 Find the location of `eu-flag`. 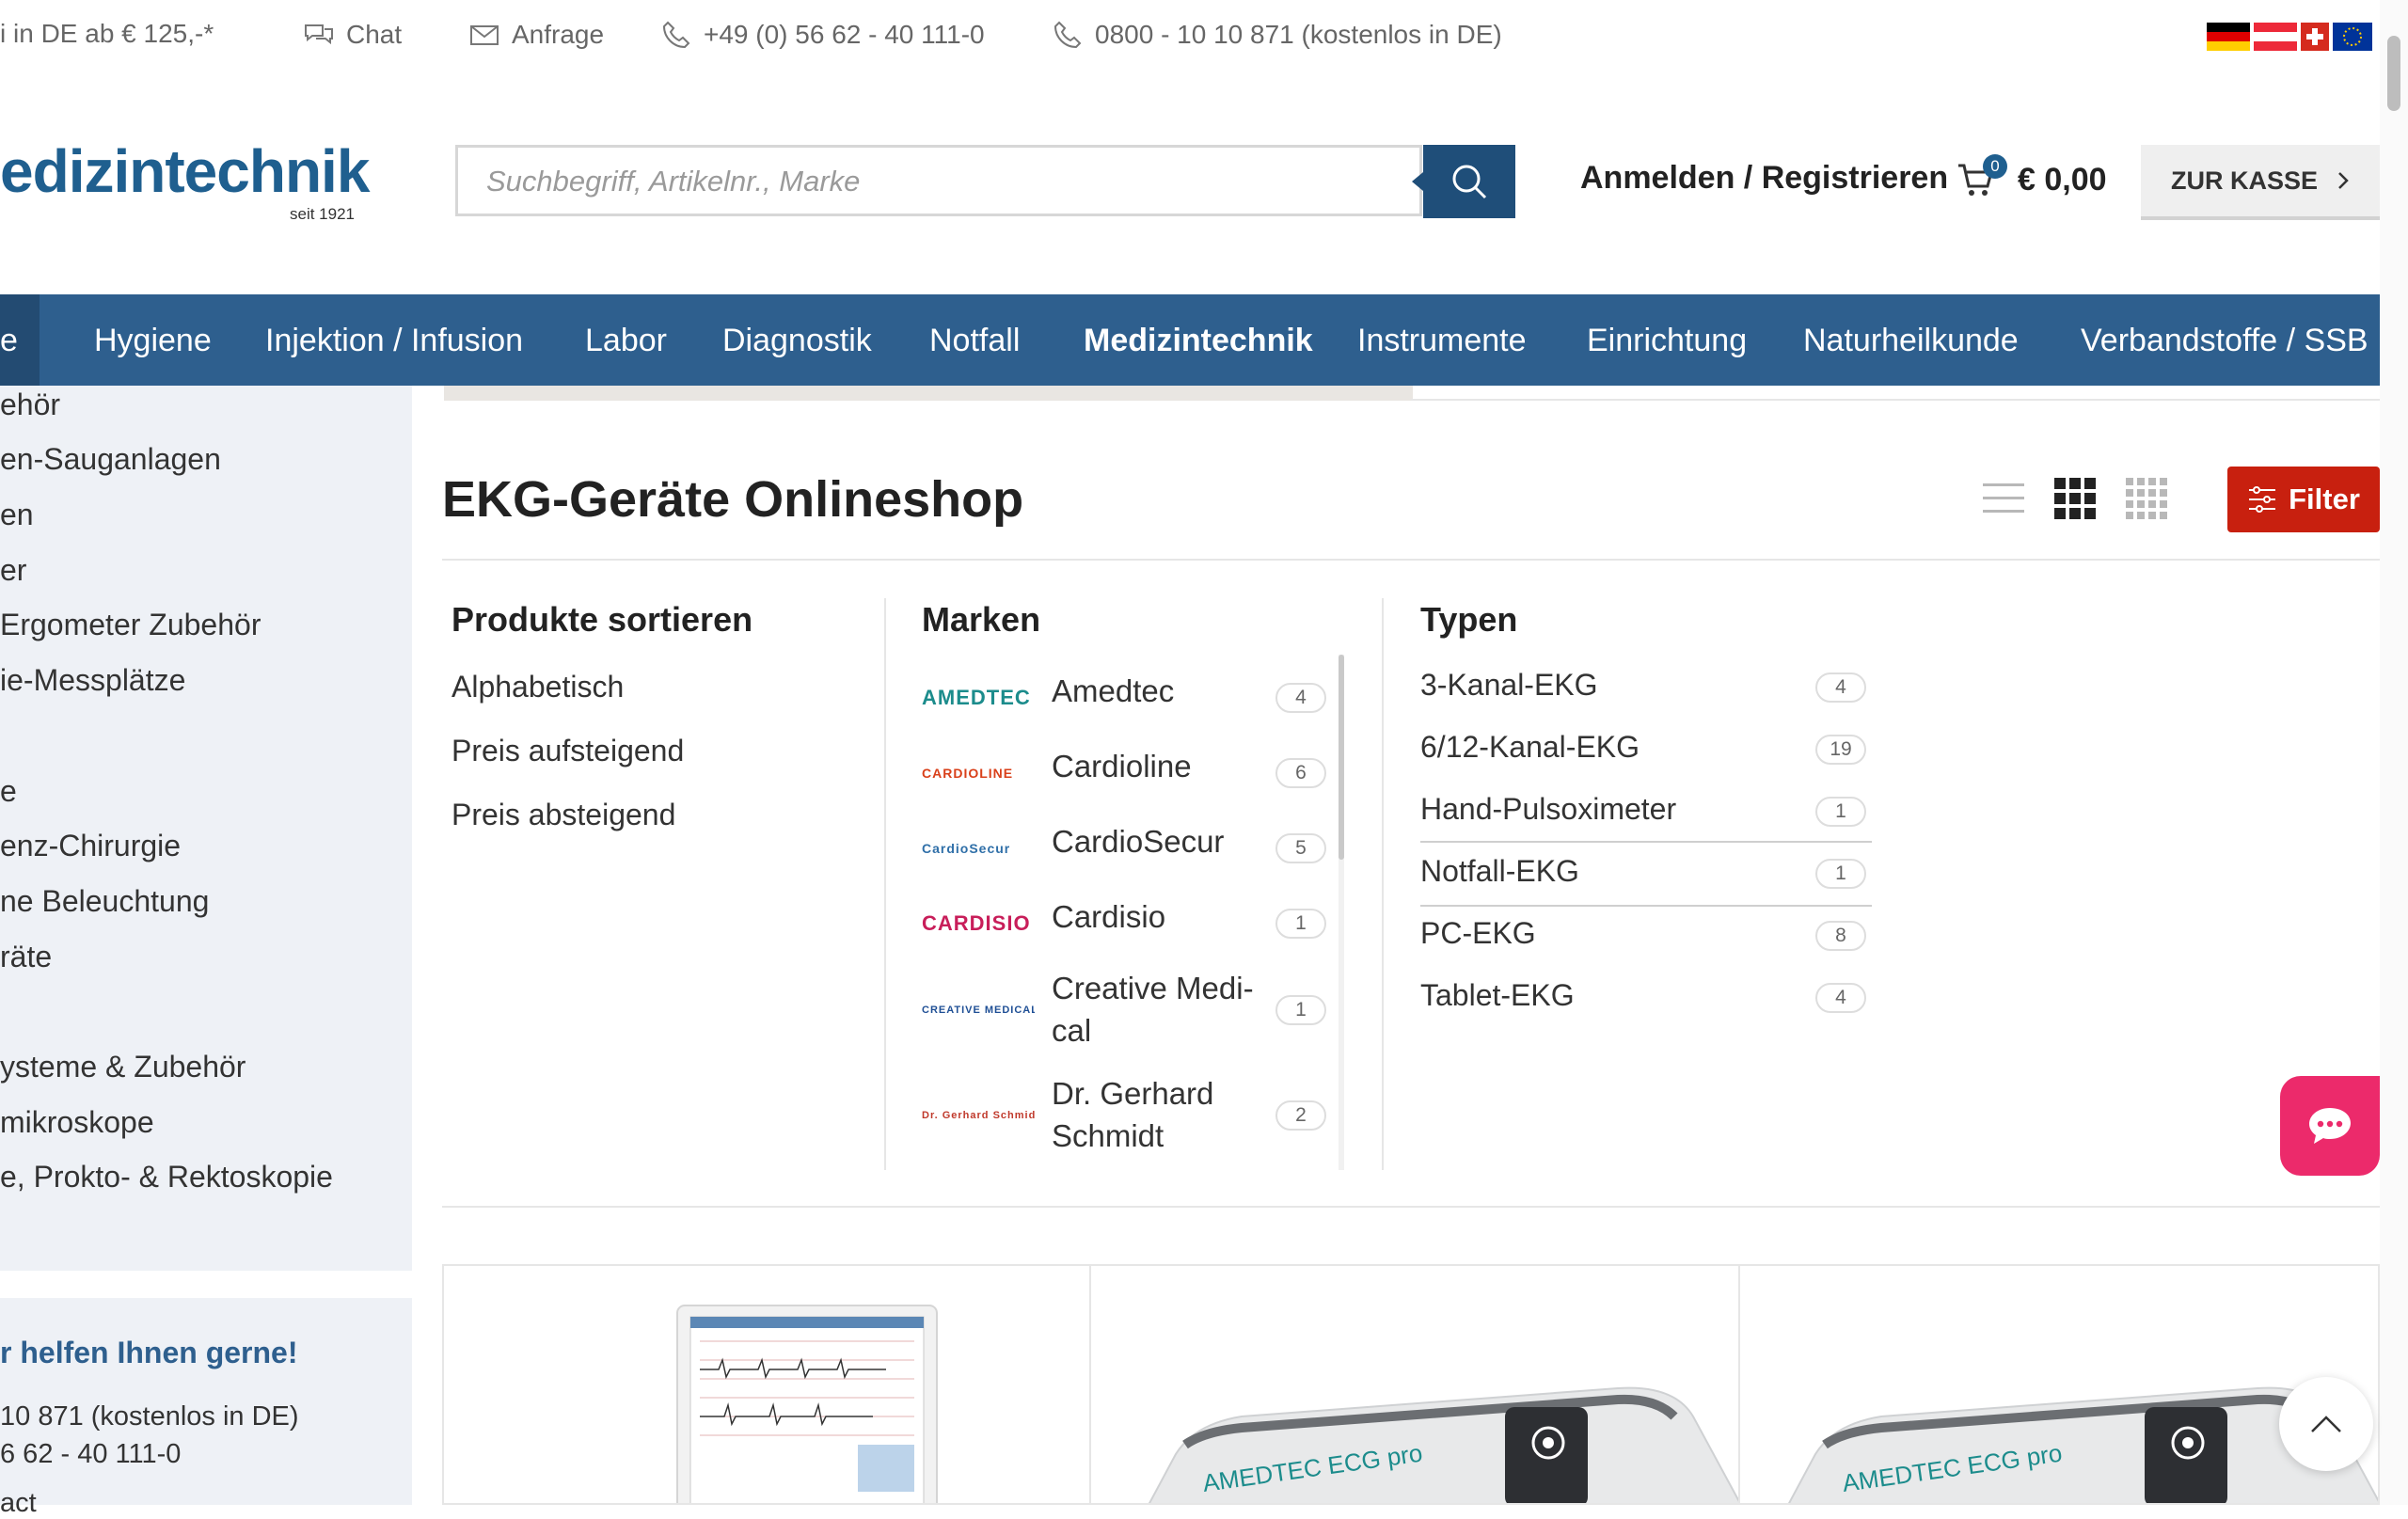

eu-flag is located at coordinates (2353, 37).